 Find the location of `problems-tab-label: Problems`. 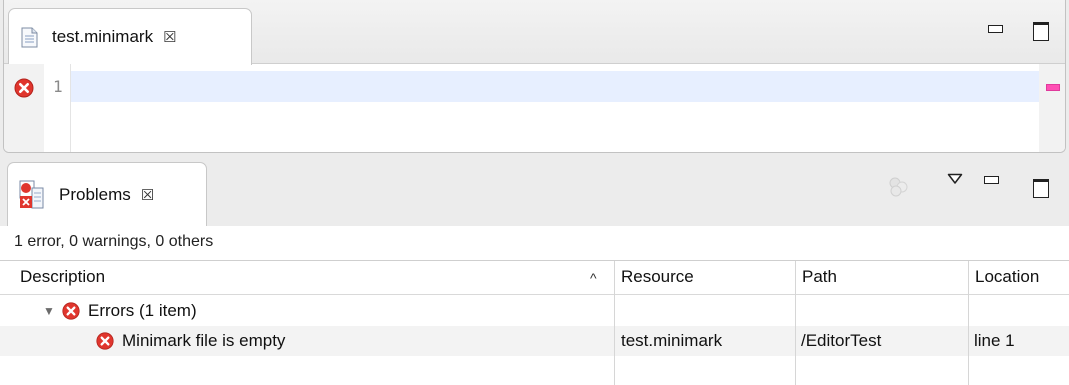

problems-tab-label: Problems is located at coordinates (95, 194).